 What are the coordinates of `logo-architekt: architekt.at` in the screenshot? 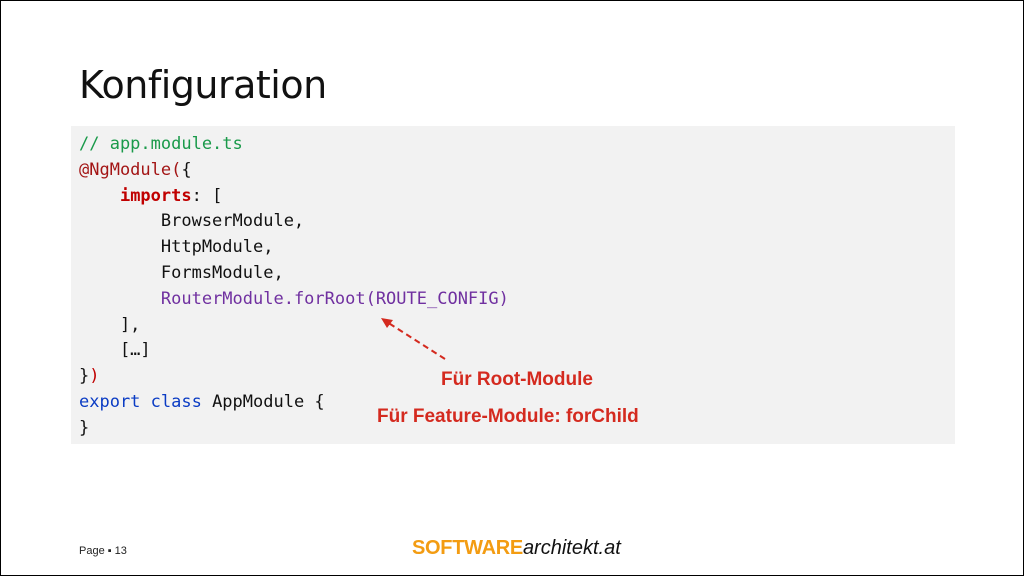 It's located at (571, 548).